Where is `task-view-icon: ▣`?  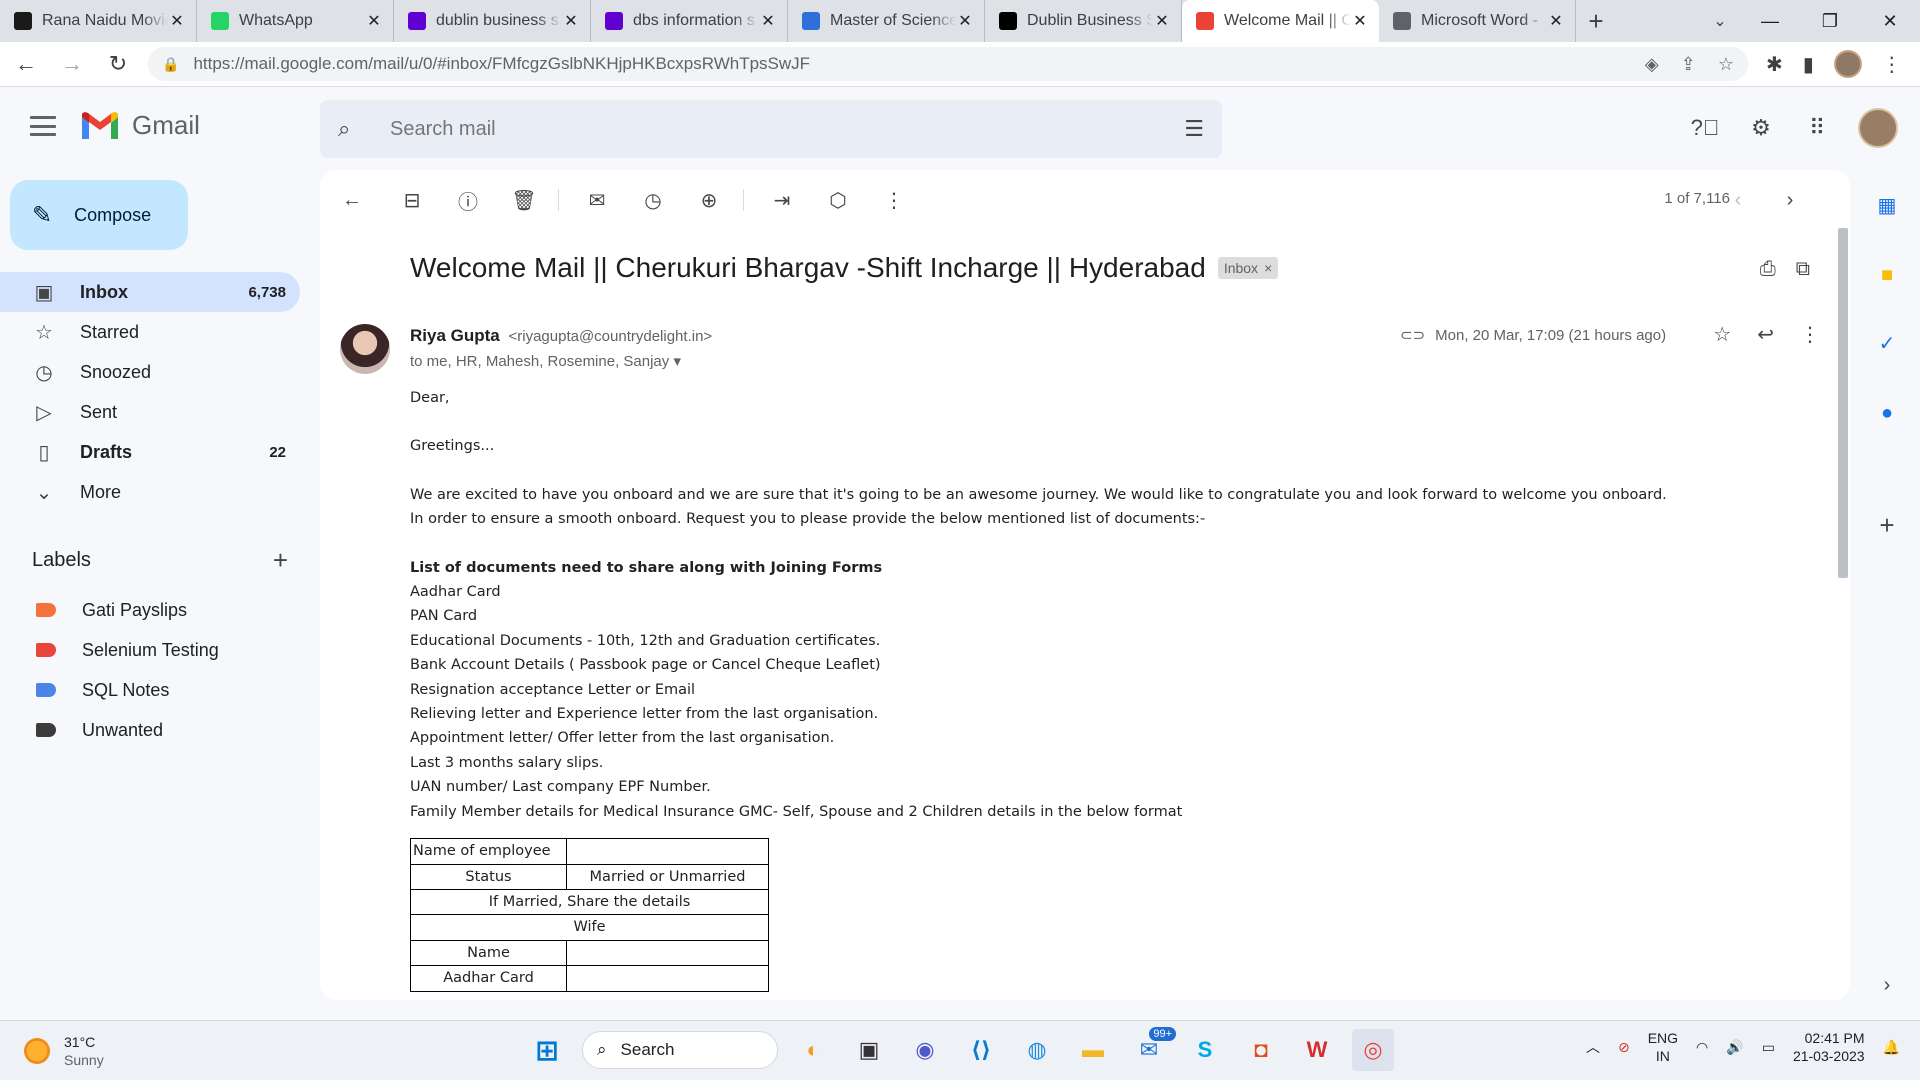
task-view-icon: ▣ is located at coordinates (869, 1050).